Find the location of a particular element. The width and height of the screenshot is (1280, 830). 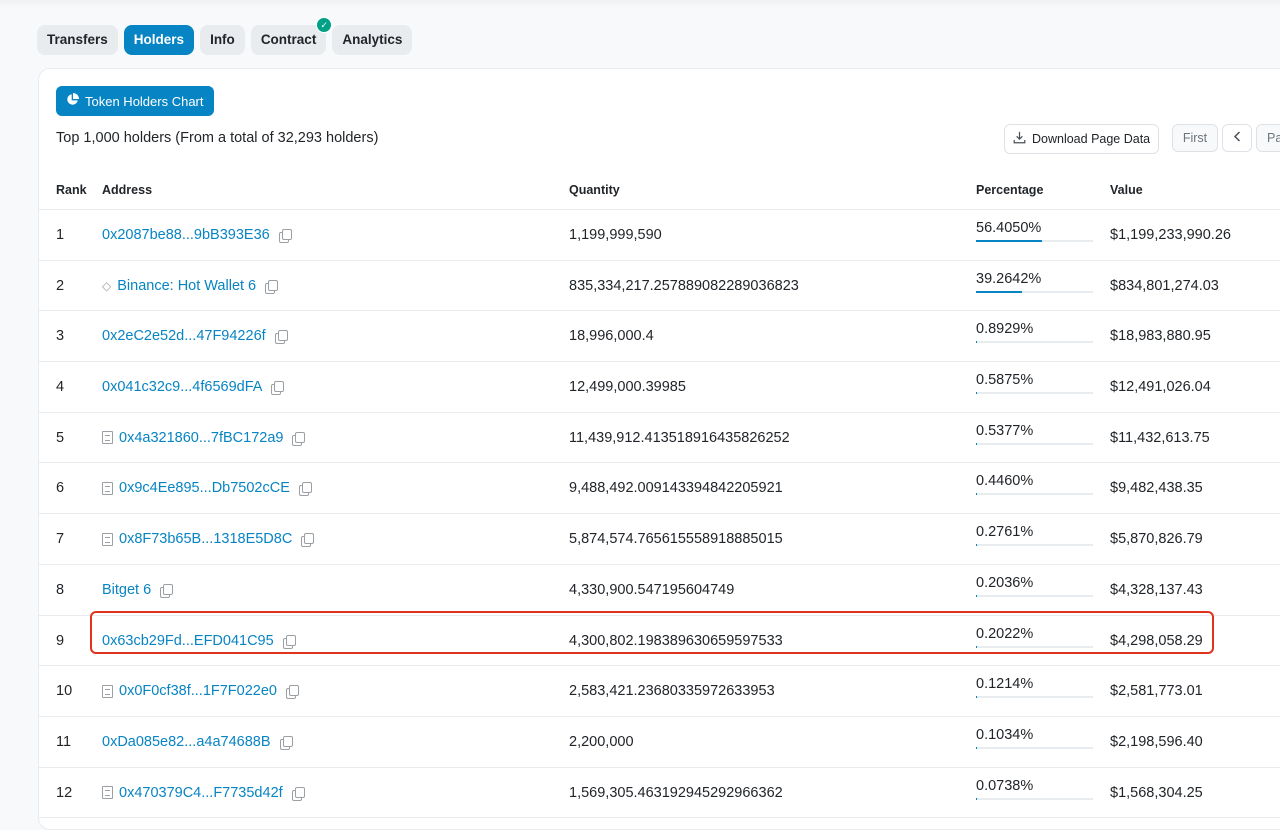

address-link: 0x63cb29Fd...EFD041C95 is located at coordinates (198, 641).